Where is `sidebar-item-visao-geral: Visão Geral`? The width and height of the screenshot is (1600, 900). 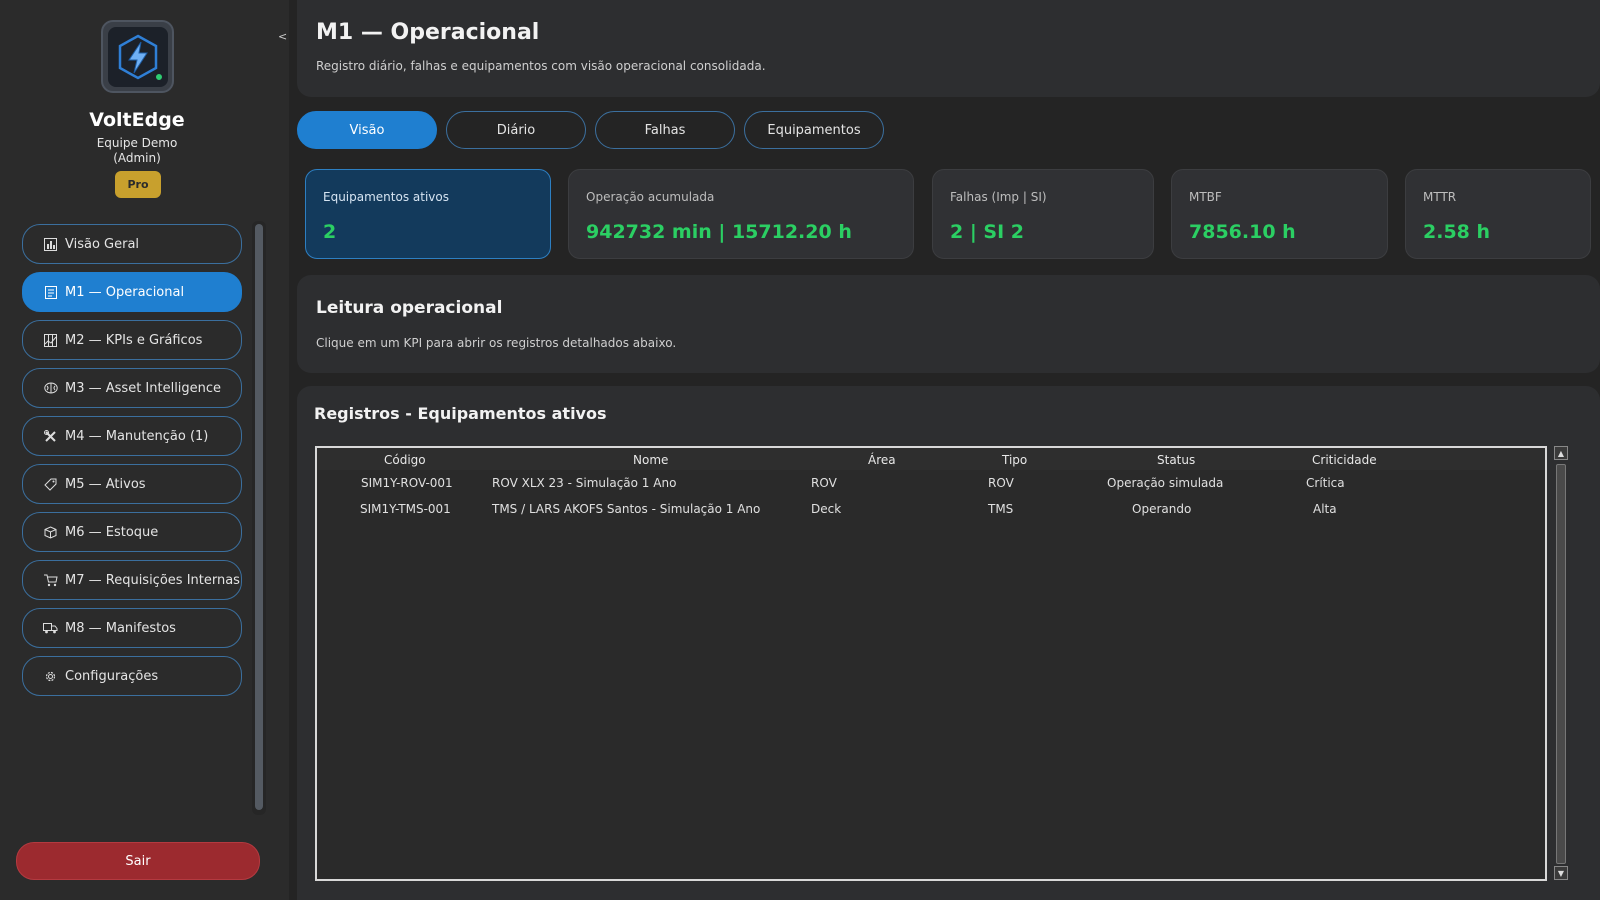
sidebar-item-visao-geral: Visão Geral is located at coordinates (132, 244).